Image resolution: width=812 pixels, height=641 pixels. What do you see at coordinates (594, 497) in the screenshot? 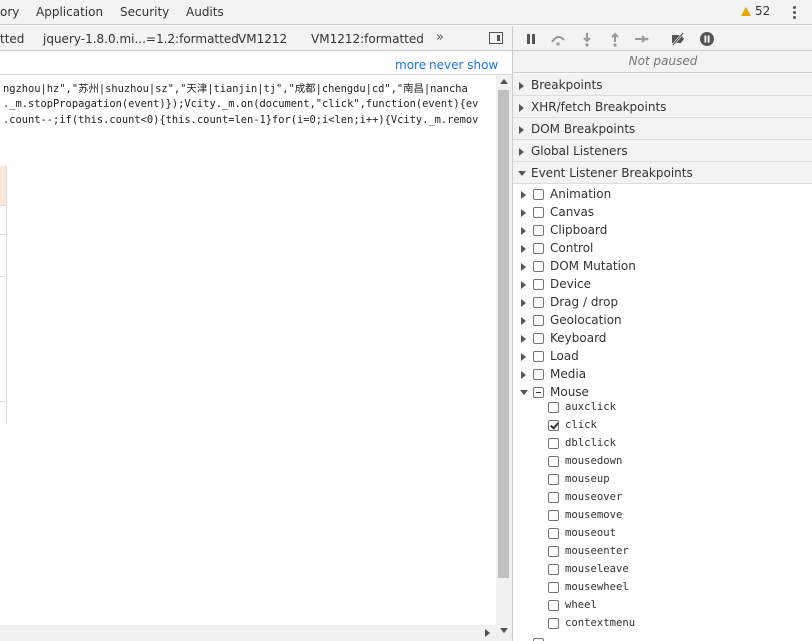
I see `event-label: mouseover` at bounding box center [594, 497].